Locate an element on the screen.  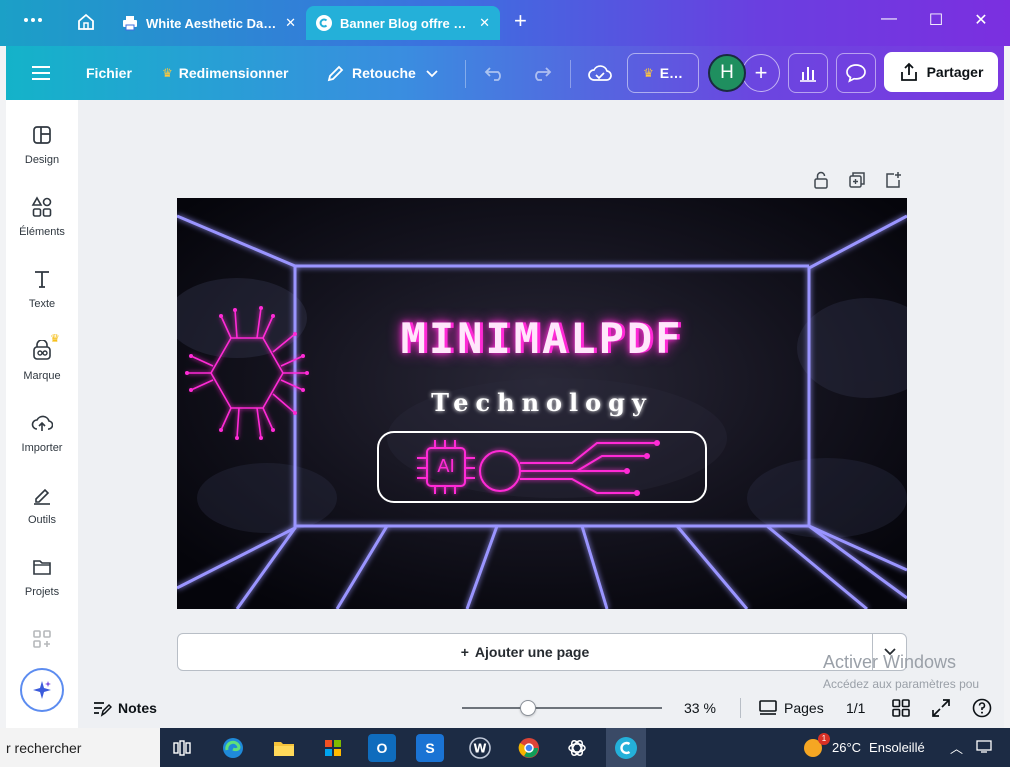
add-page-icon is located at coordinates (893, 180).